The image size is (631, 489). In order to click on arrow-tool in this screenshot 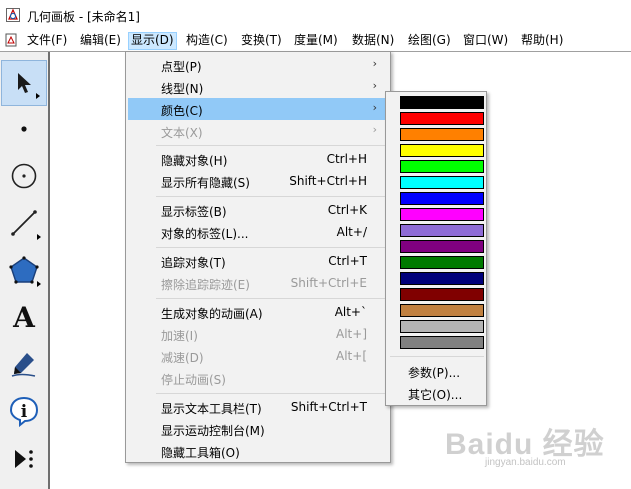, I will do `click(24, 83)`.